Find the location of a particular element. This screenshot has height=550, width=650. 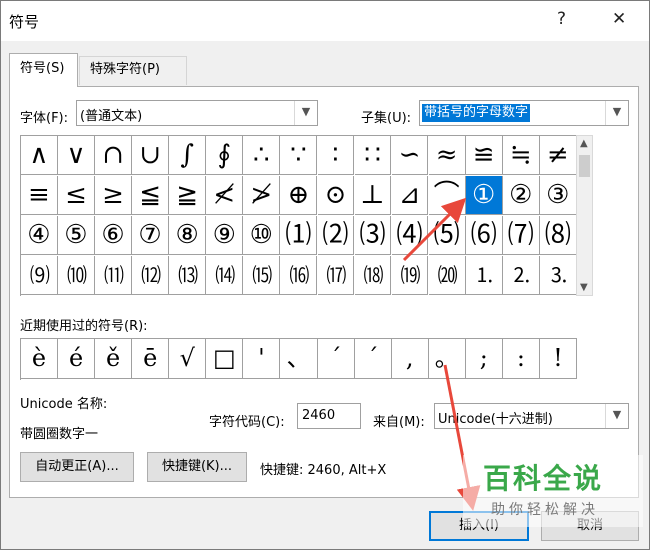

symbol-cell: ⑾ is located at coordinates (113, 275).